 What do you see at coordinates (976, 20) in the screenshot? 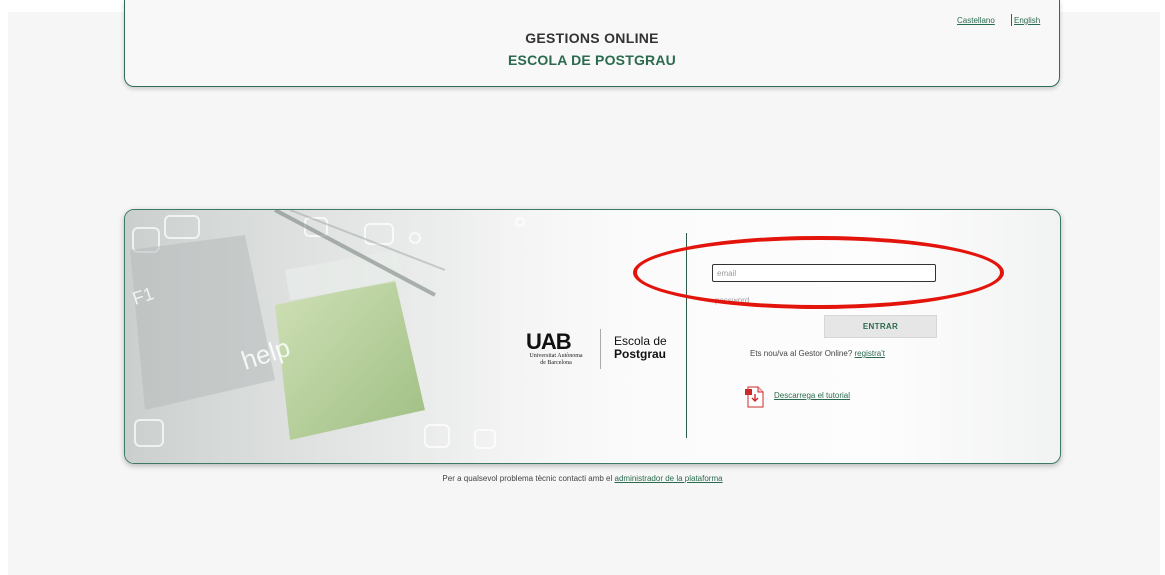
I see `language-castellano-link: Castellano` at bounding box center [976, 20].